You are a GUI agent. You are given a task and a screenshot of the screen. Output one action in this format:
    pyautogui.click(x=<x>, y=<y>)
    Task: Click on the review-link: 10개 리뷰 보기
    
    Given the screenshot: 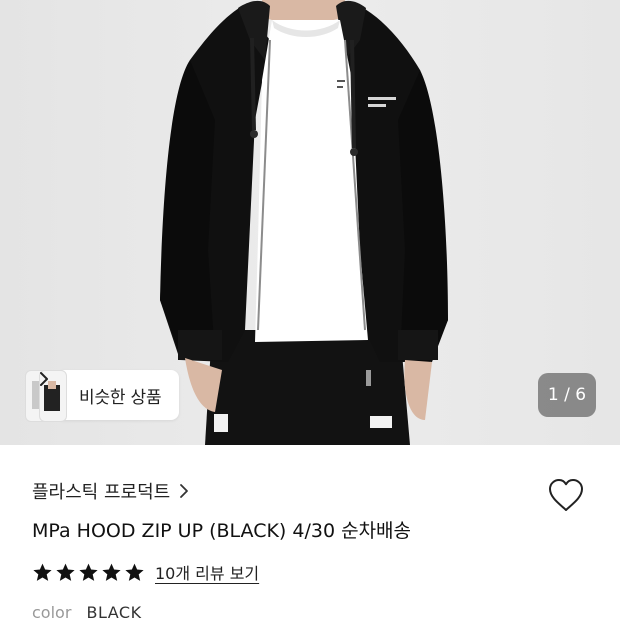 What is the action you would take?
    pyautogui.click(x=207, y=572)
    